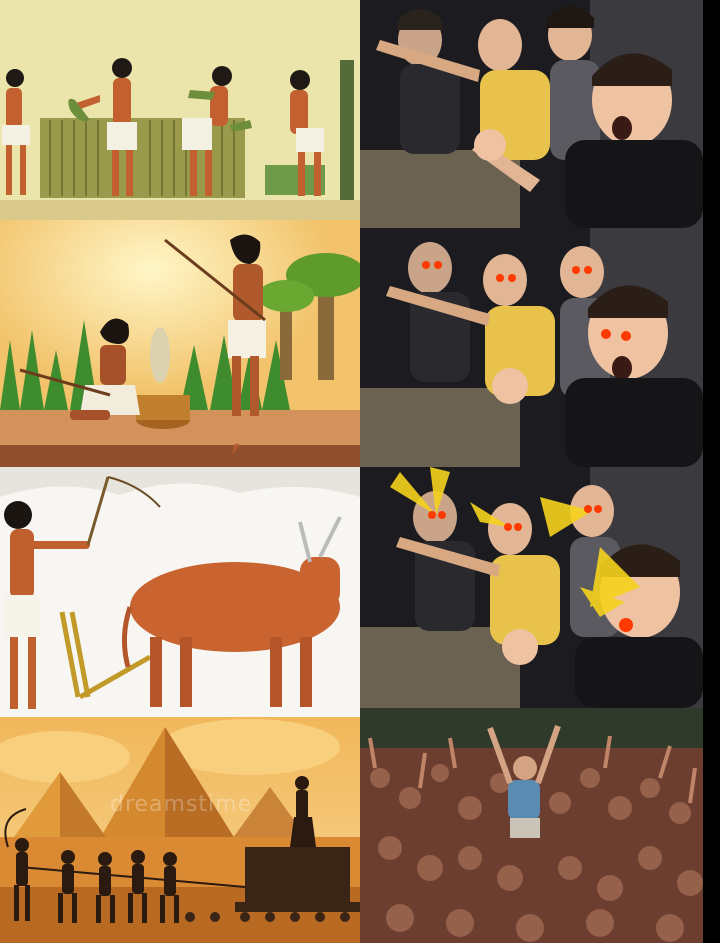  I want to click on fishing-panel, so click(180, 343).